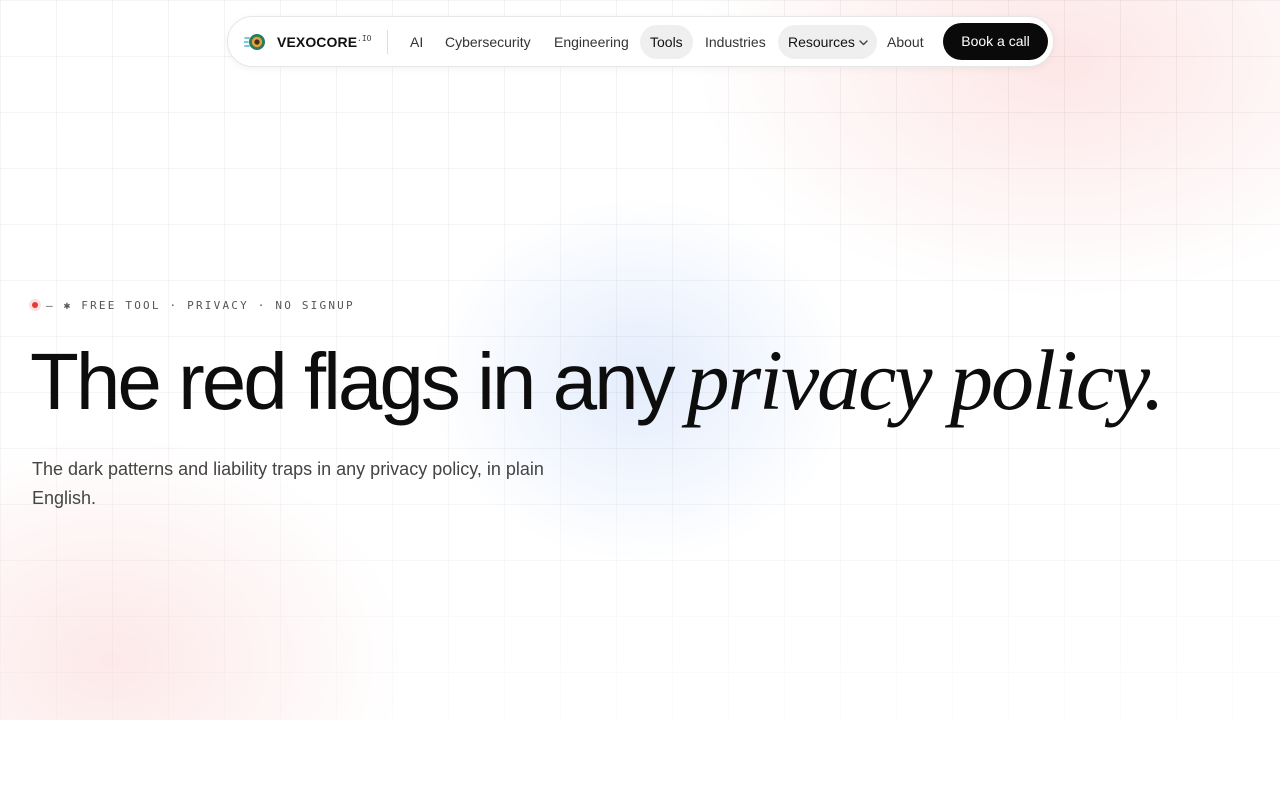 The width and height of the screenshot is (1280, 800). Describe the element at coordinates (735, 42) in the screenshot. I see `nav-item-industries: Industries` at that location.